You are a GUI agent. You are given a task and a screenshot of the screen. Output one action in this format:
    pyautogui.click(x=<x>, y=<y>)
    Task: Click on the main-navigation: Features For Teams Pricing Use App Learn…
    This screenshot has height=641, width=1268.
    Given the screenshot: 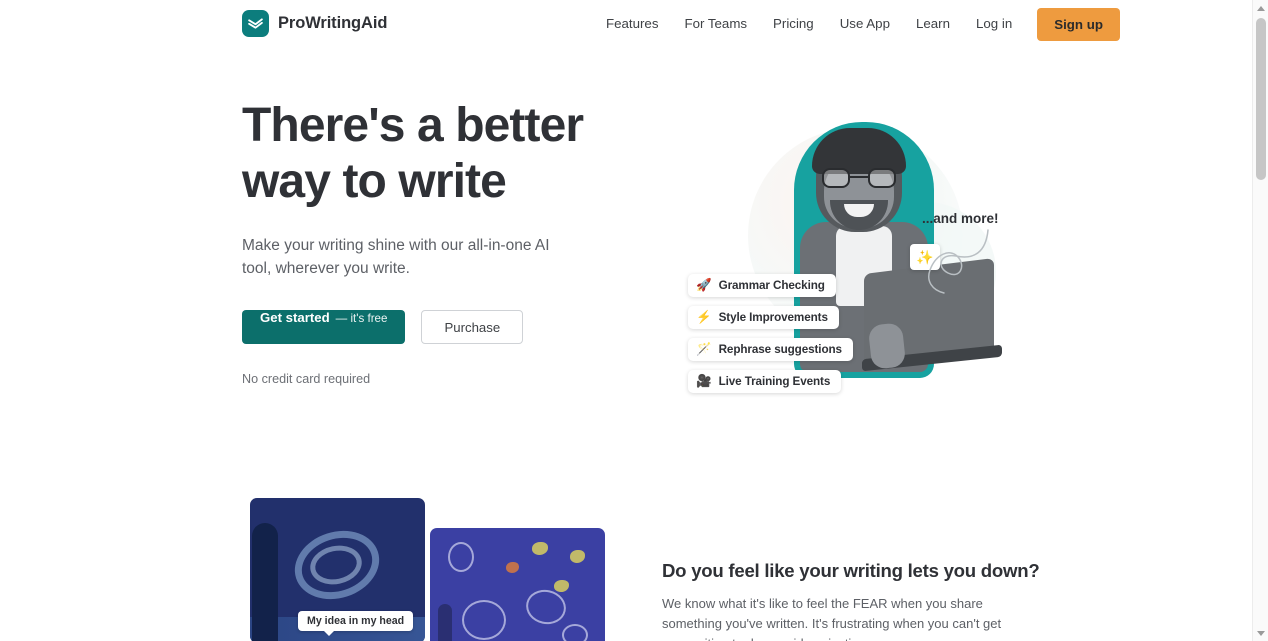 What is the action you would take?
    pyautogui.click(x=860, y=24)
    